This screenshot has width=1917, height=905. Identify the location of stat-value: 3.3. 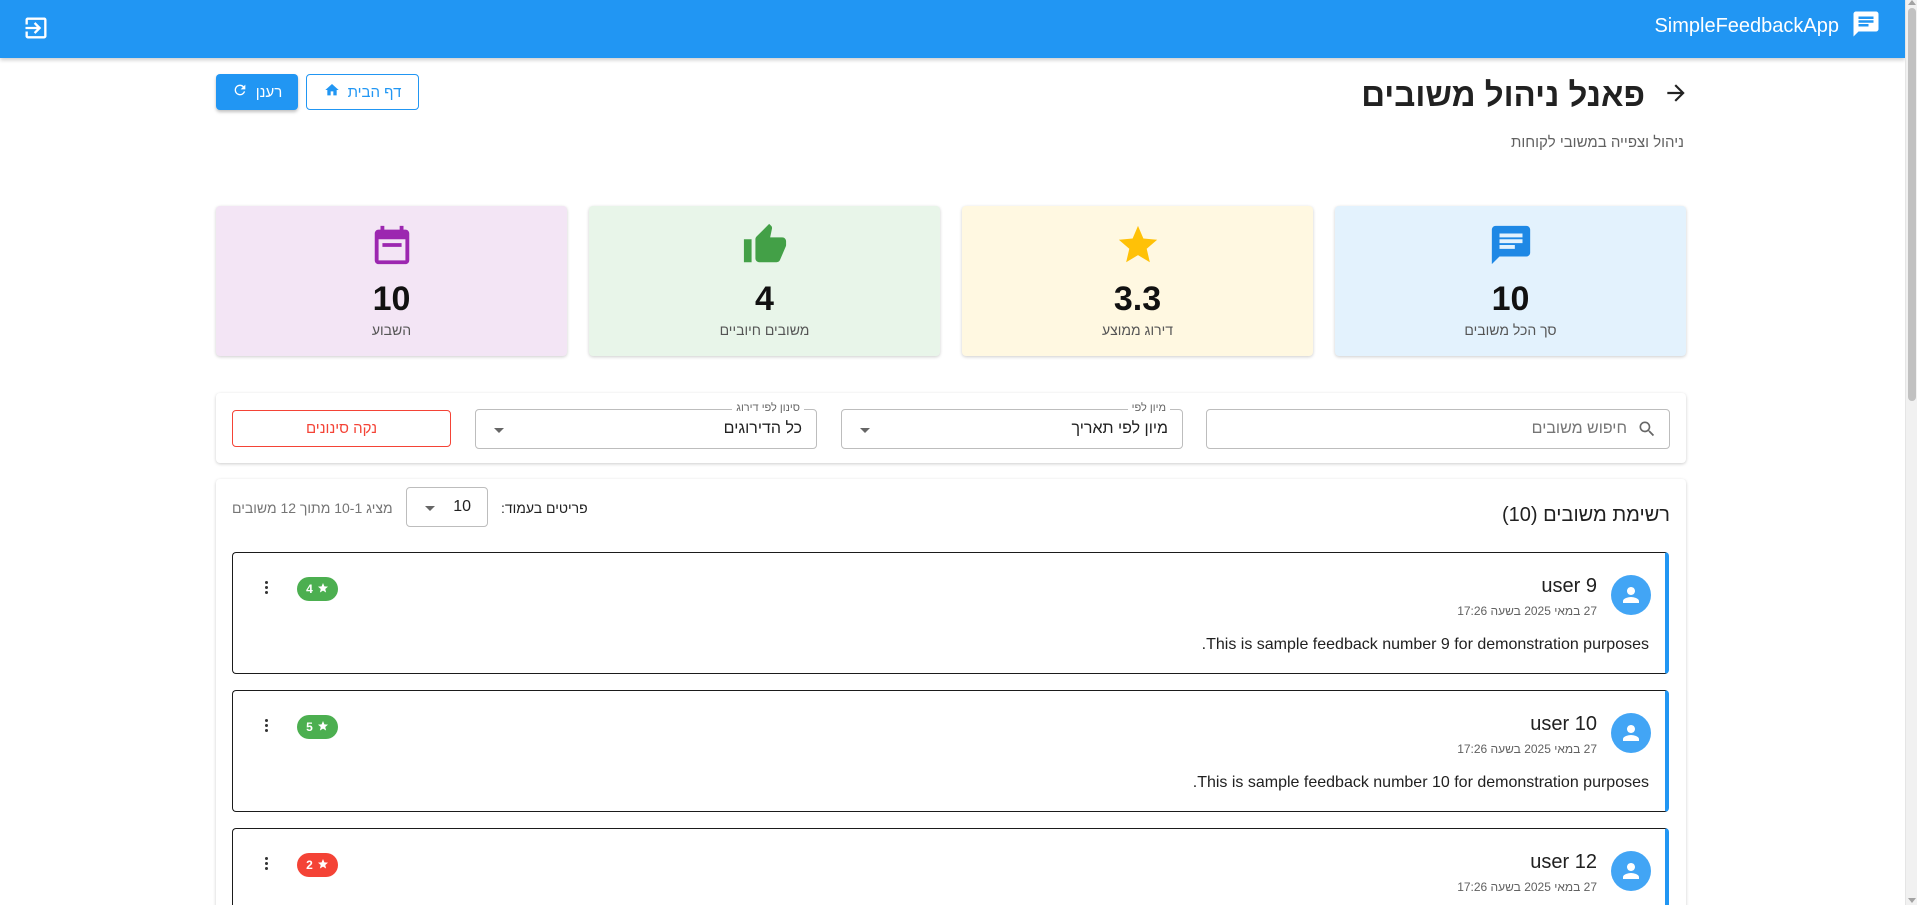
(1137, 299).